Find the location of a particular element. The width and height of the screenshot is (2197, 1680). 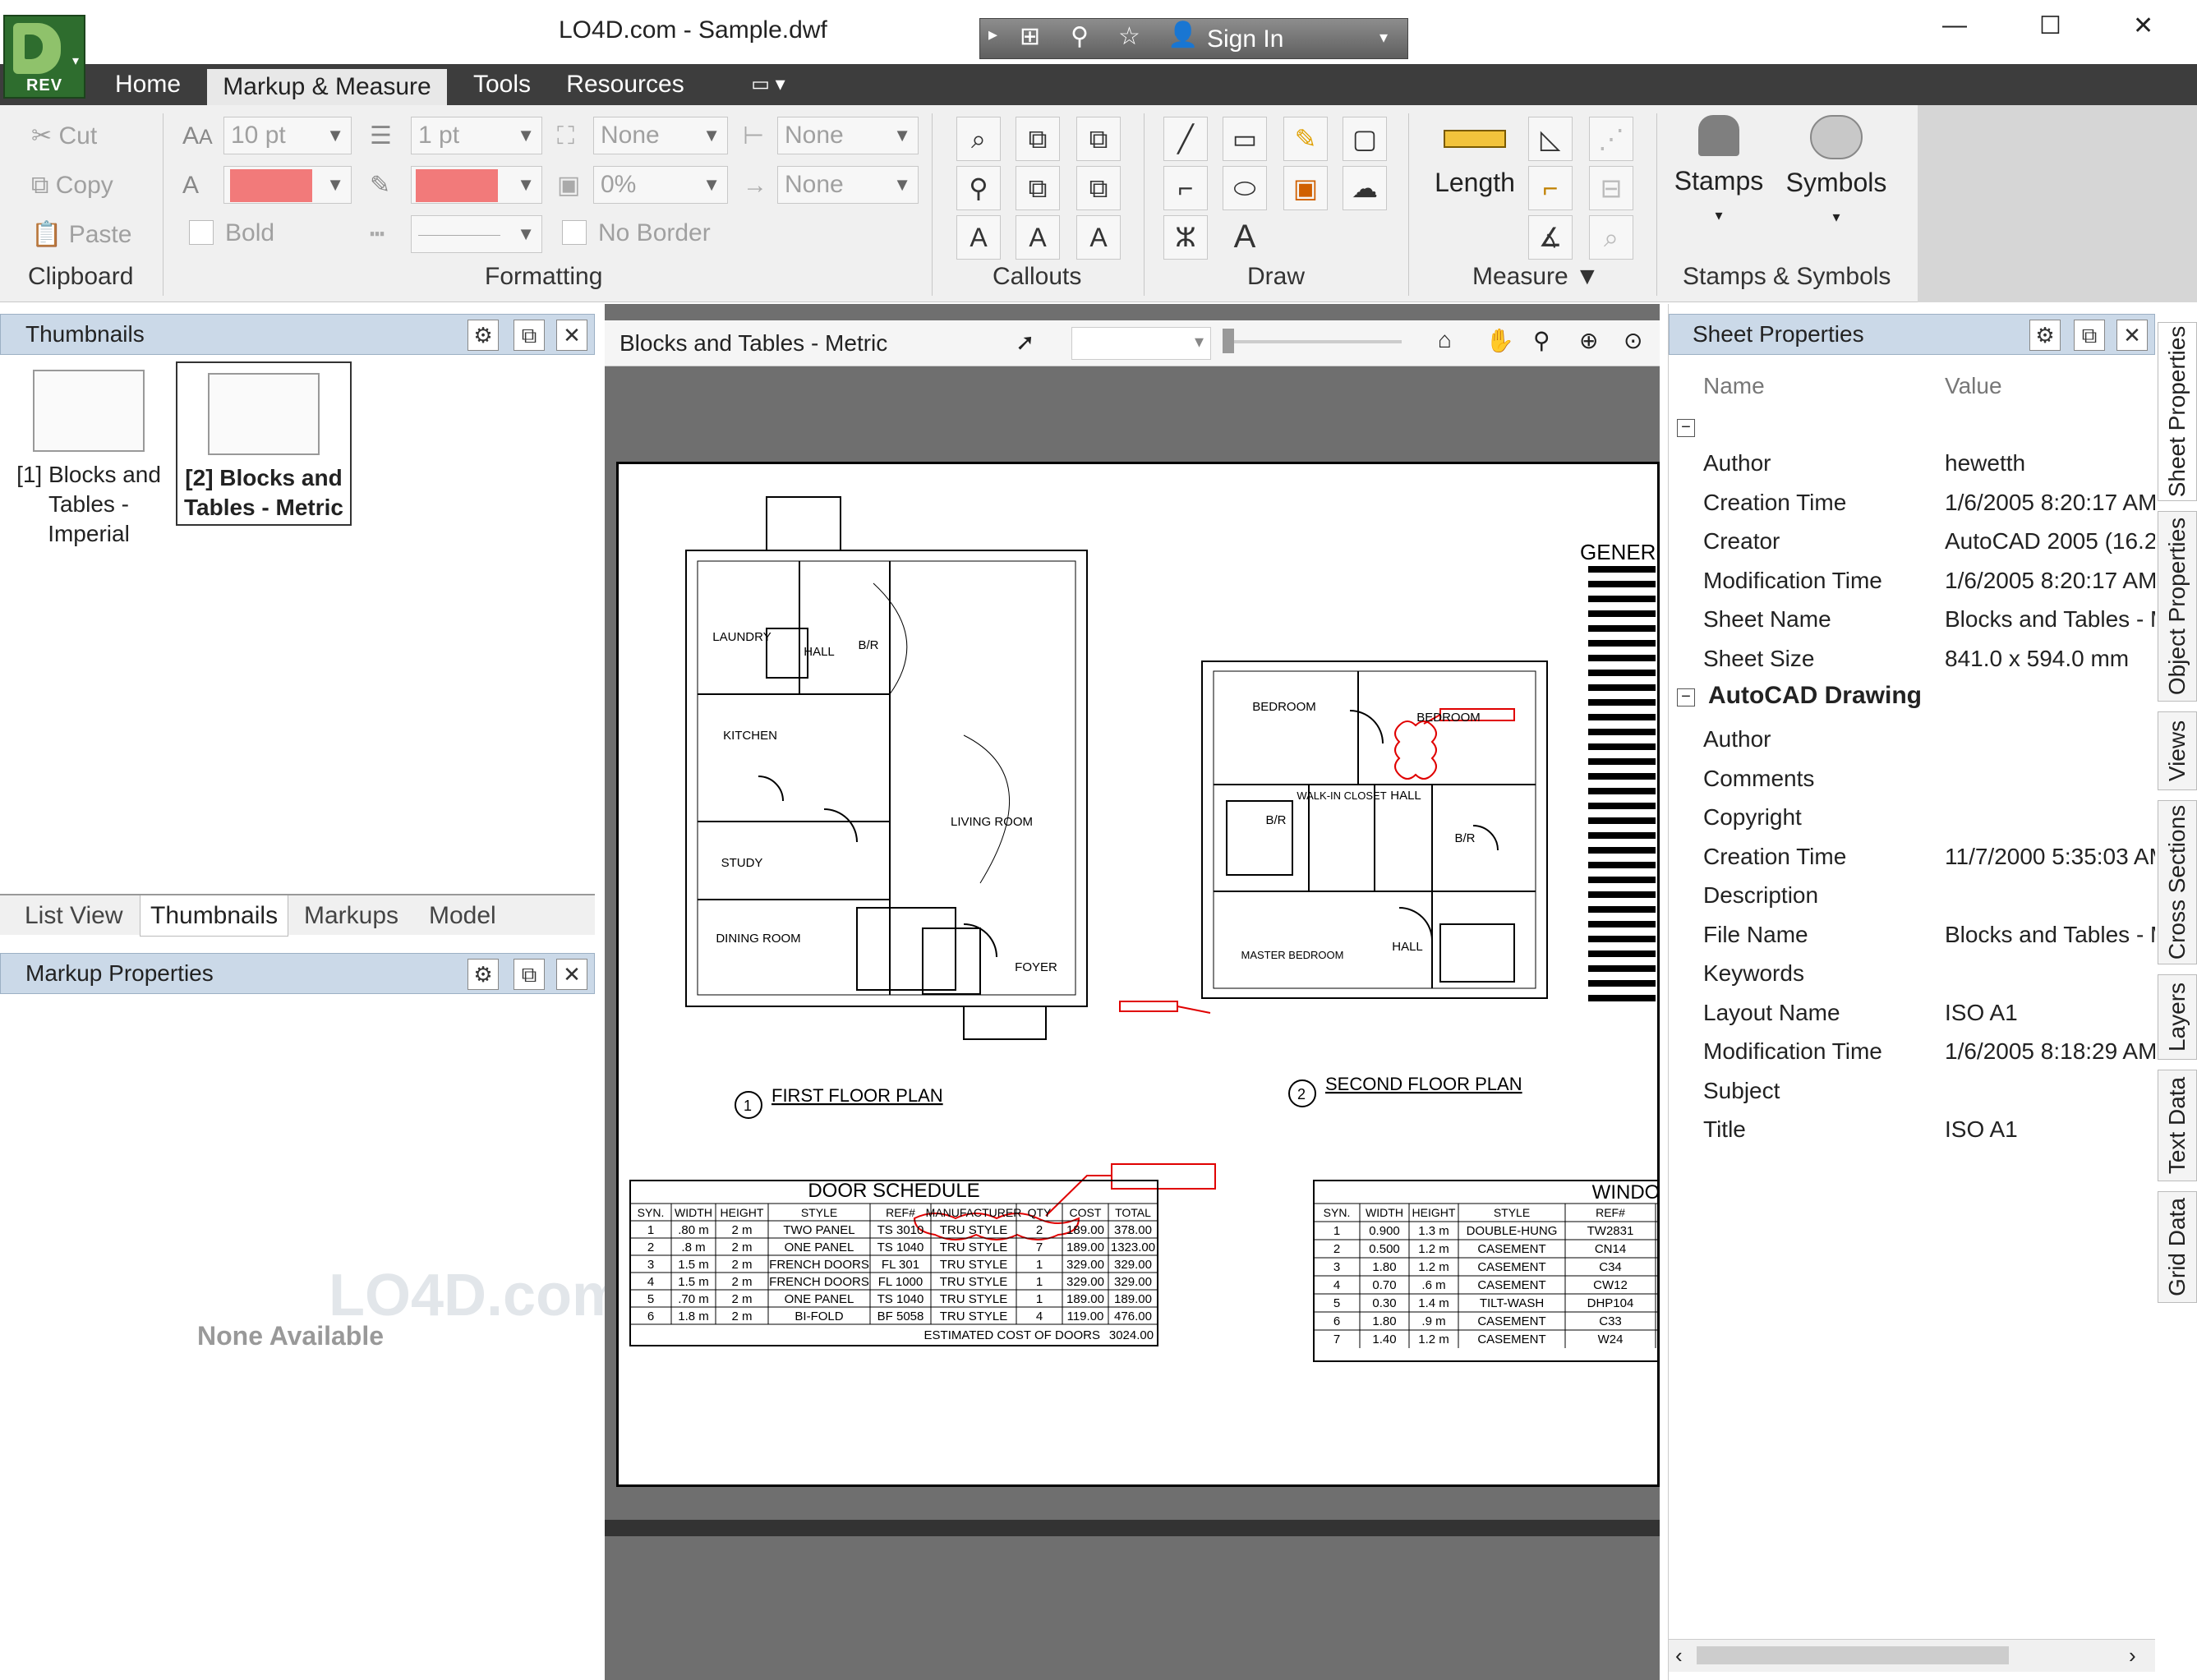

zoom-window-icon: ⊙ is located at coordinates (1633, 340).